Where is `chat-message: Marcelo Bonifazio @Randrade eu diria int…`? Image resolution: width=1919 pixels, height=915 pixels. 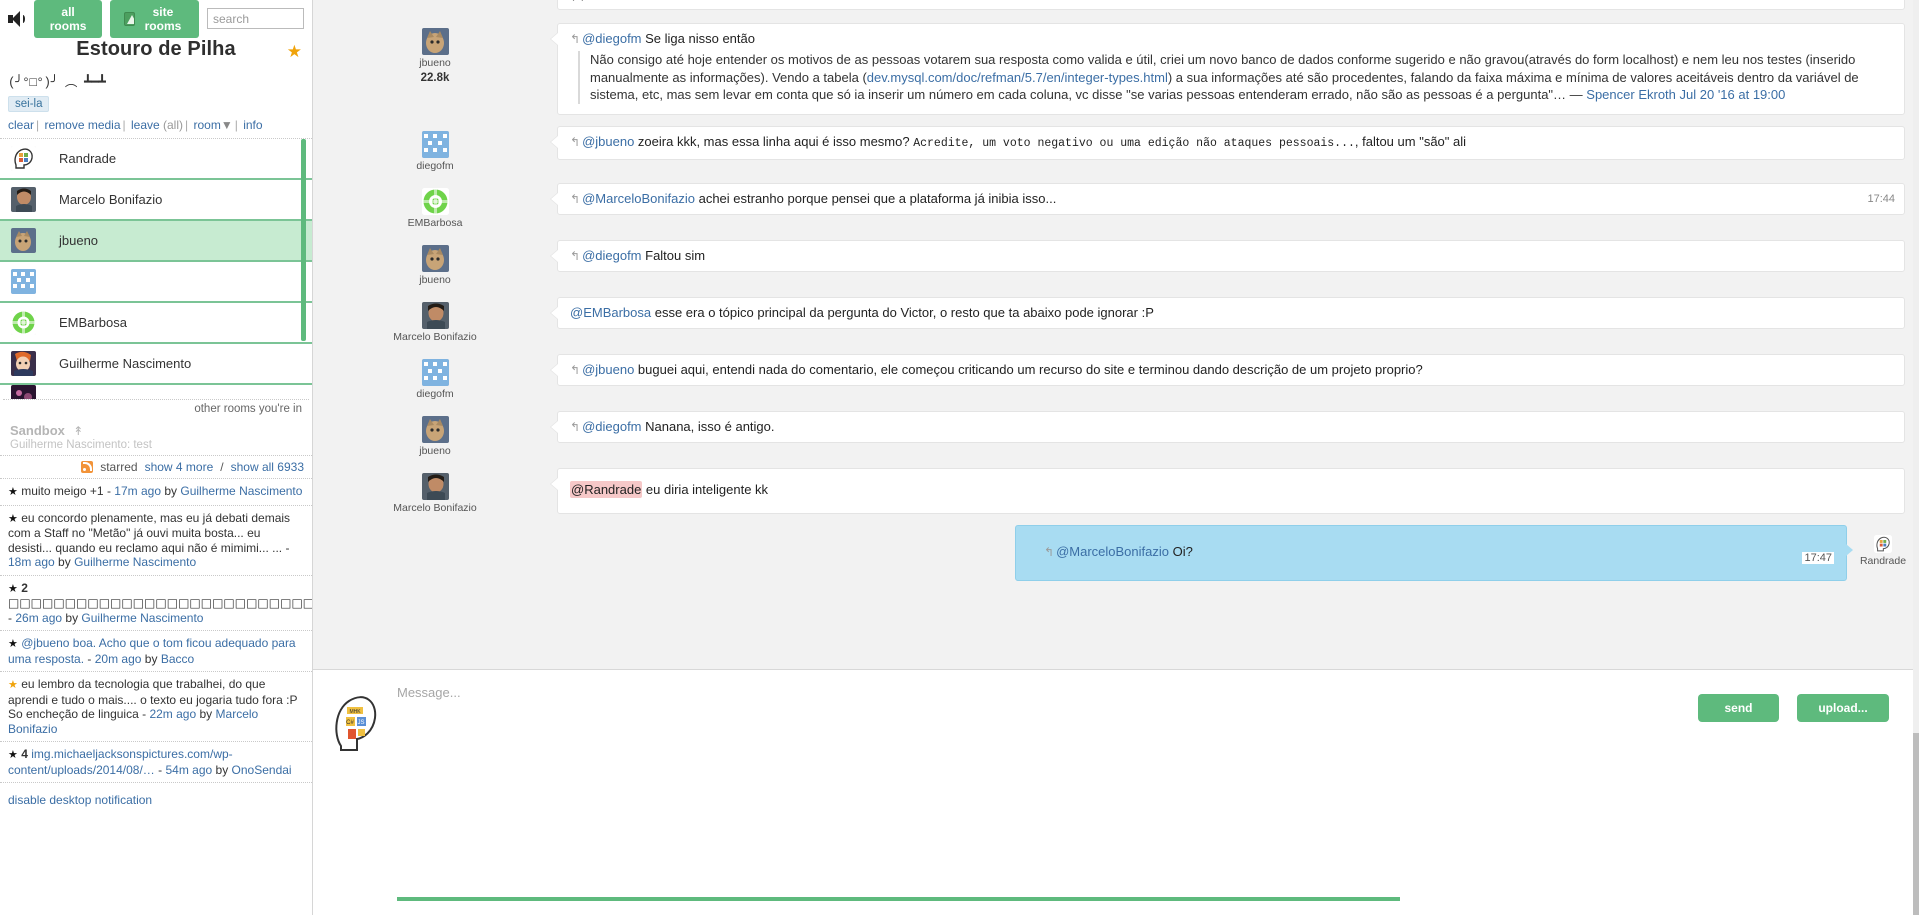
chat-message: Marcelo Bonifazio @Randrade eu diria int… is located at coordinates (1116, 490).